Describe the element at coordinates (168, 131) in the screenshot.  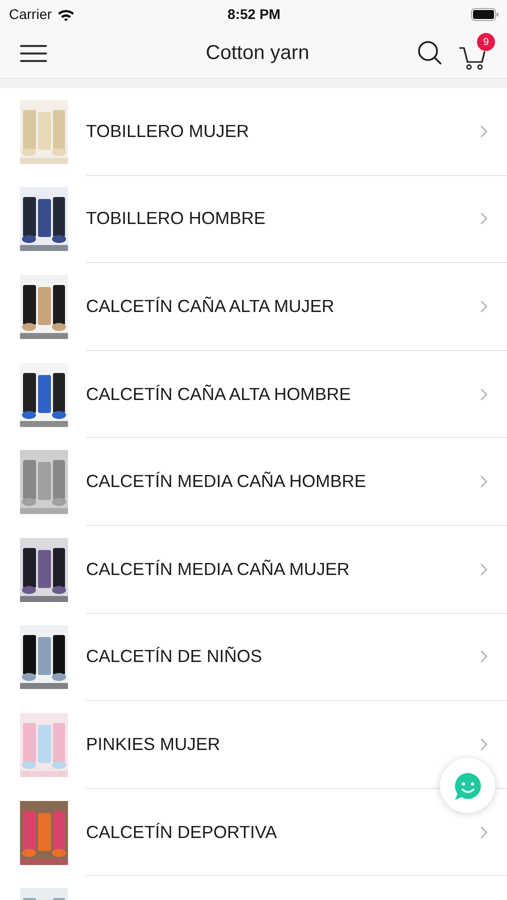
I see `category-label: TOBILLERO MUJER` at that location.